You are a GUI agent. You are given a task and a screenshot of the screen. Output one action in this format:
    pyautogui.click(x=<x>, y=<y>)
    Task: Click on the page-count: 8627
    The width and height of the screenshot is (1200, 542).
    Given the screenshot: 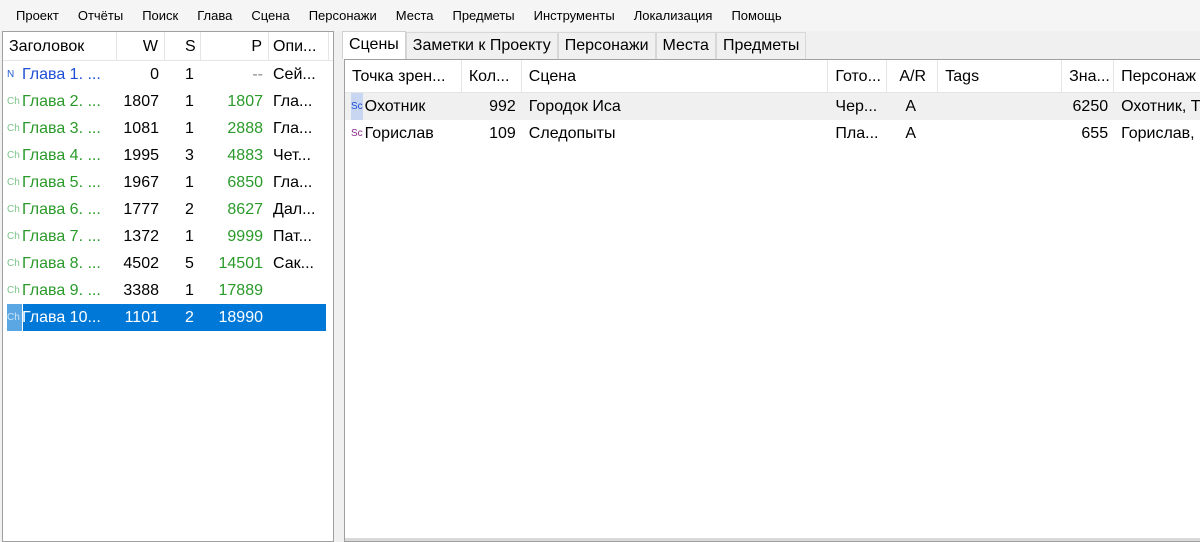 What is the action you would take?
    pyautogui.click(x=245, y=209)
    